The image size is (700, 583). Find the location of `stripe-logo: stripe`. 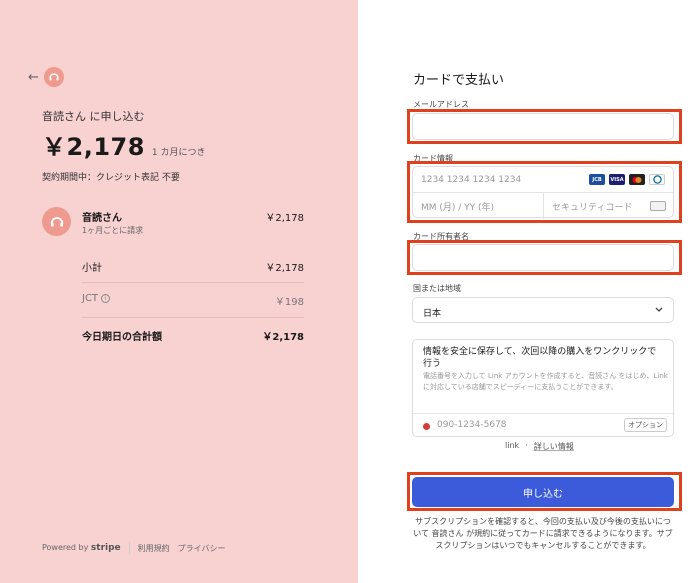

stripe-logo: stripe is located at coordinates (105, 548).